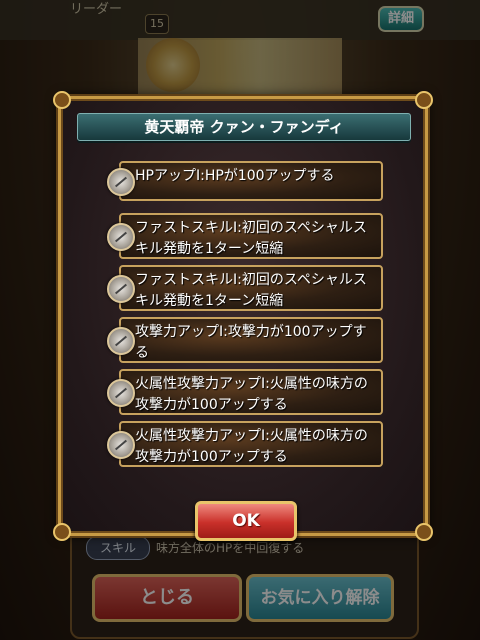 This screenshot has height=640, width=480. What do you see at coordinates (121, 341) in the screenshot?
I see `attack-up-icon` at bounding box center [121, 341].